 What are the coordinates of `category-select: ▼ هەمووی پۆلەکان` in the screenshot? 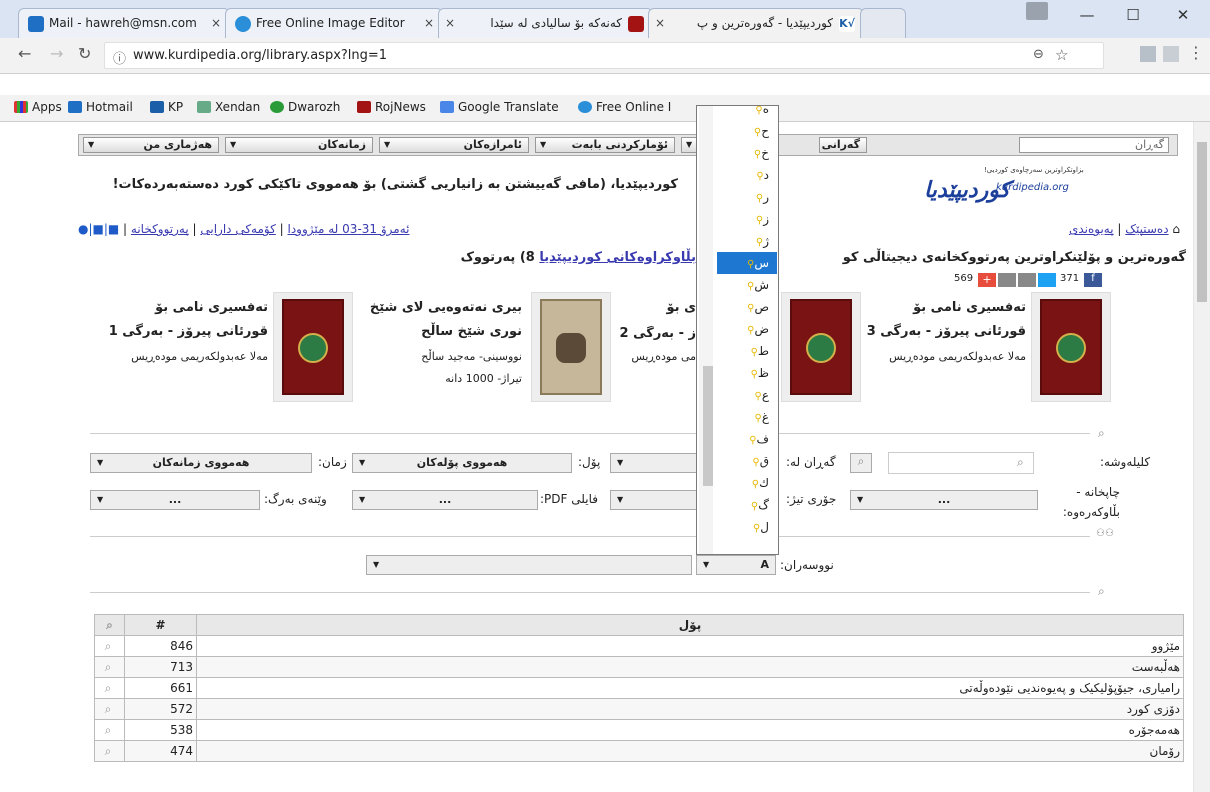 It's located at (462, 463).